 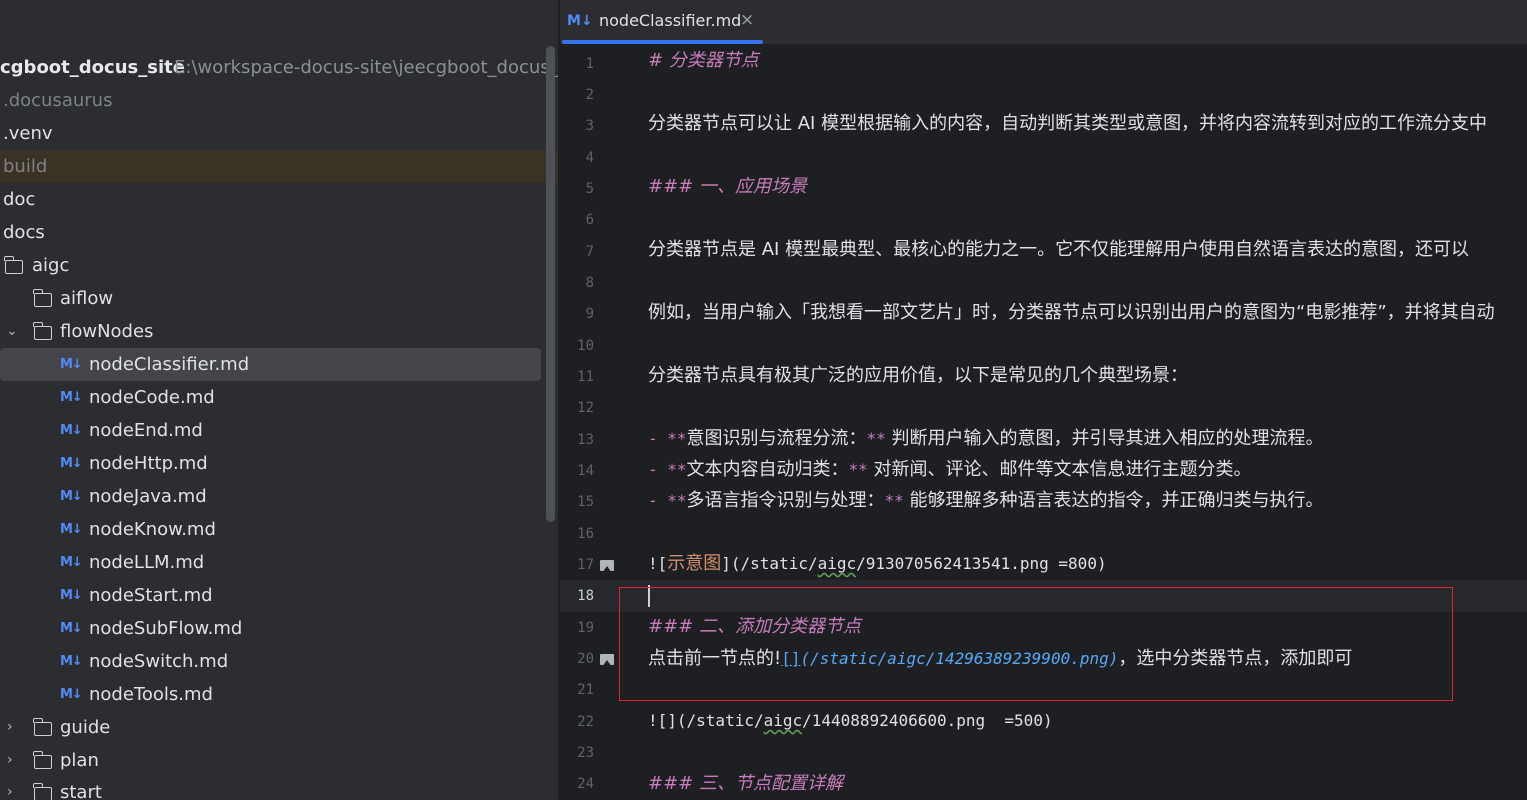 I want to click on tree-item-nodejava: M↓ nodeJava.md, so click(x=272, y=496).